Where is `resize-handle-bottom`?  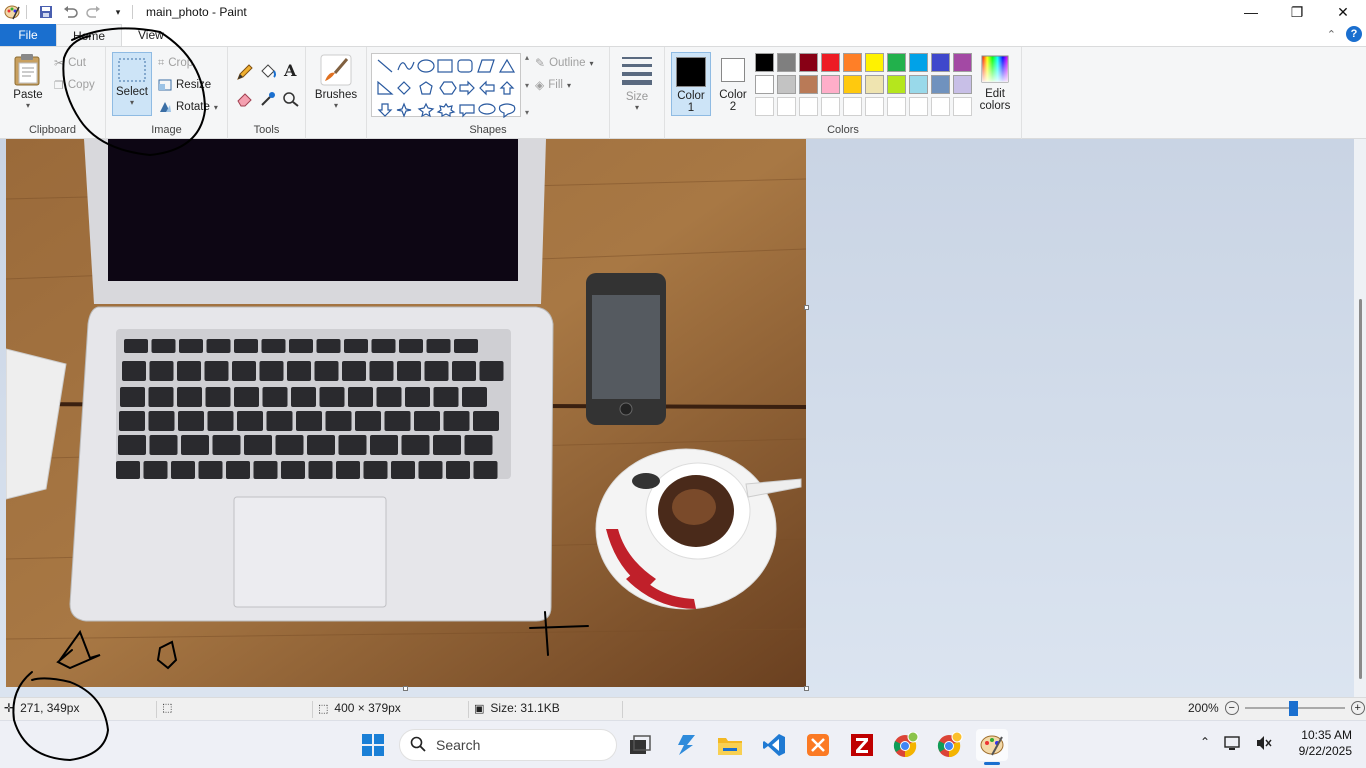
resize-handle-bottom is located at coordinates (405, 688).